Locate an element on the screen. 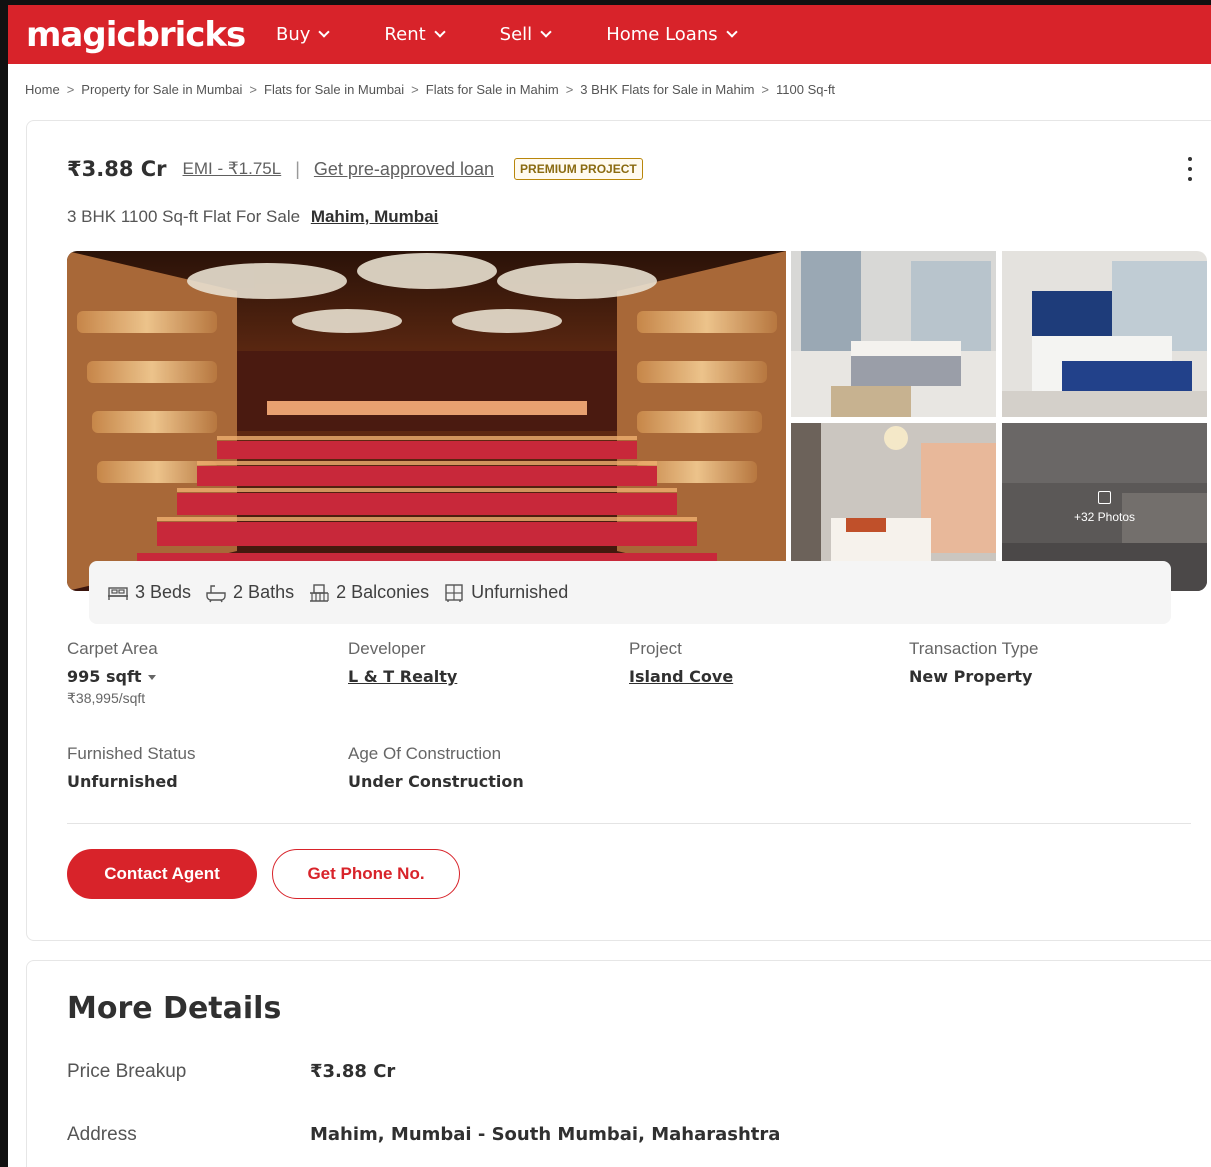  top-nav-bar: magicbricks Buy Rent Sell Home Loans is located at coordinates (609, 34).